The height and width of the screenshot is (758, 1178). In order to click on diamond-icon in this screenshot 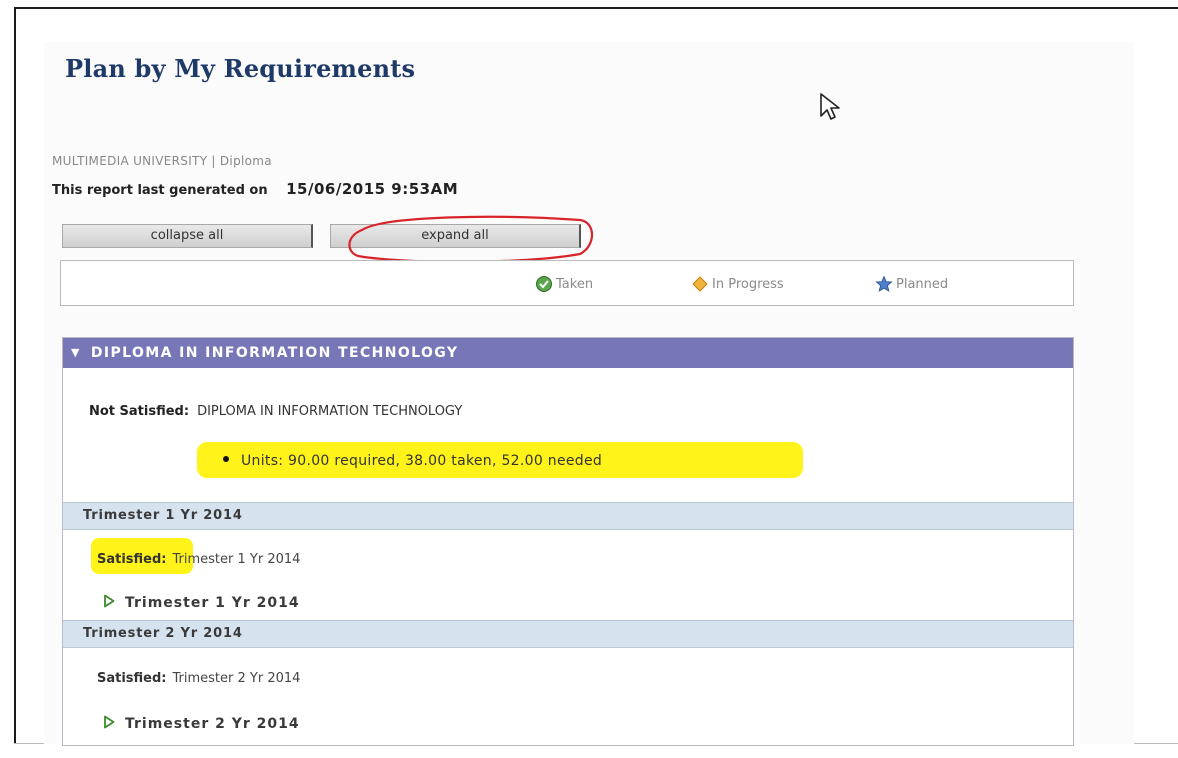, I will do `click(700, 284)`.